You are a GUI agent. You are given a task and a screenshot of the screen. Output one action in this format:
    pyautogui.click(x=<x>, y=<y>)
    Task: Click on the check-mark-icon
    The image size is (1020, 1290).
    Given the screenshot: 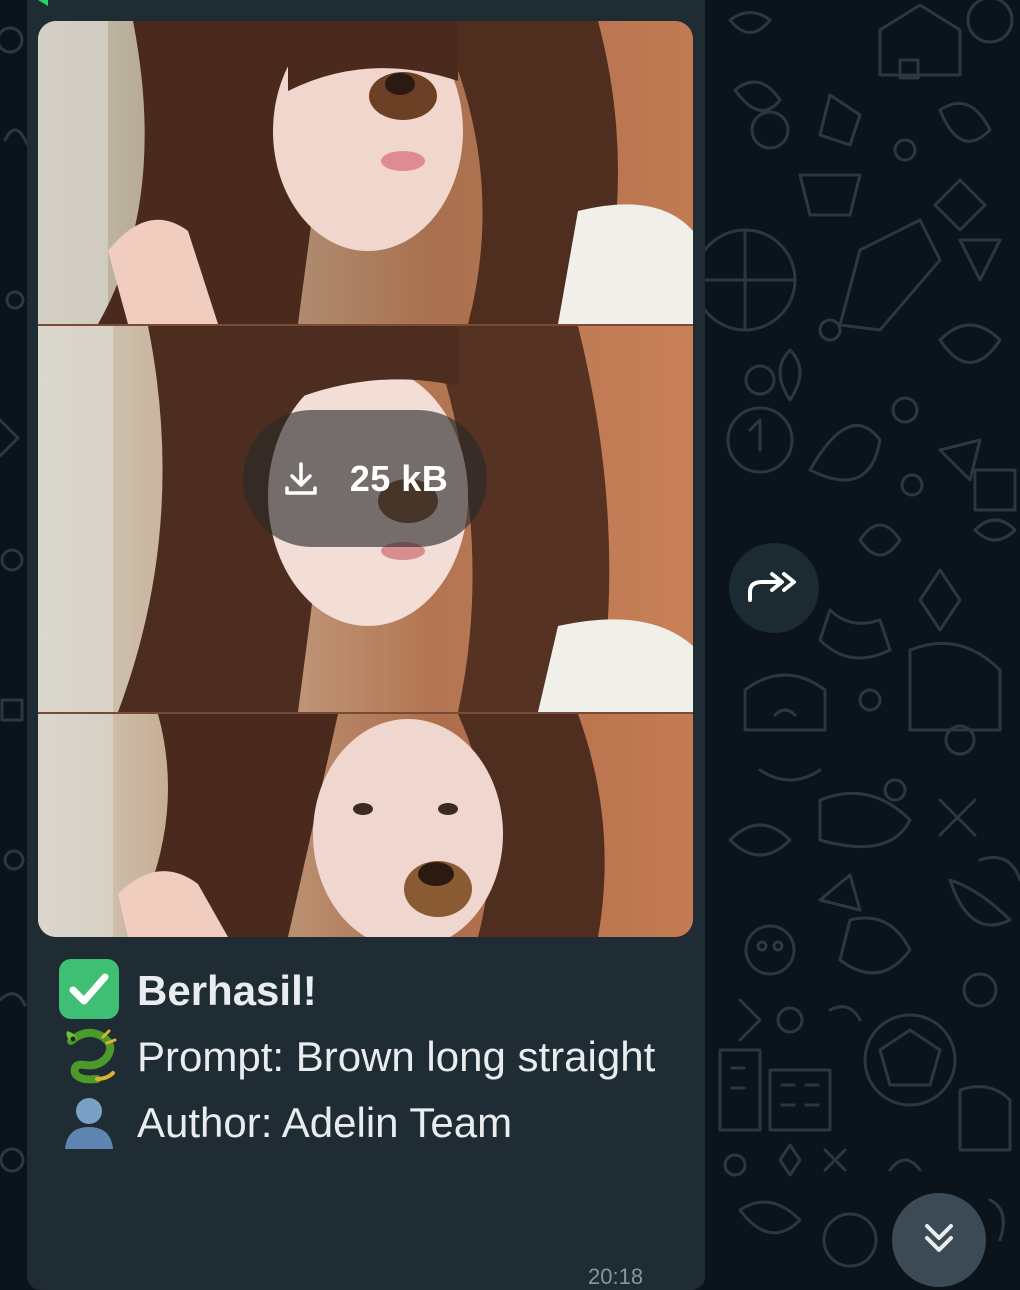 What is the action you would take?
    pyautogui.click(x=89, y=989)
    